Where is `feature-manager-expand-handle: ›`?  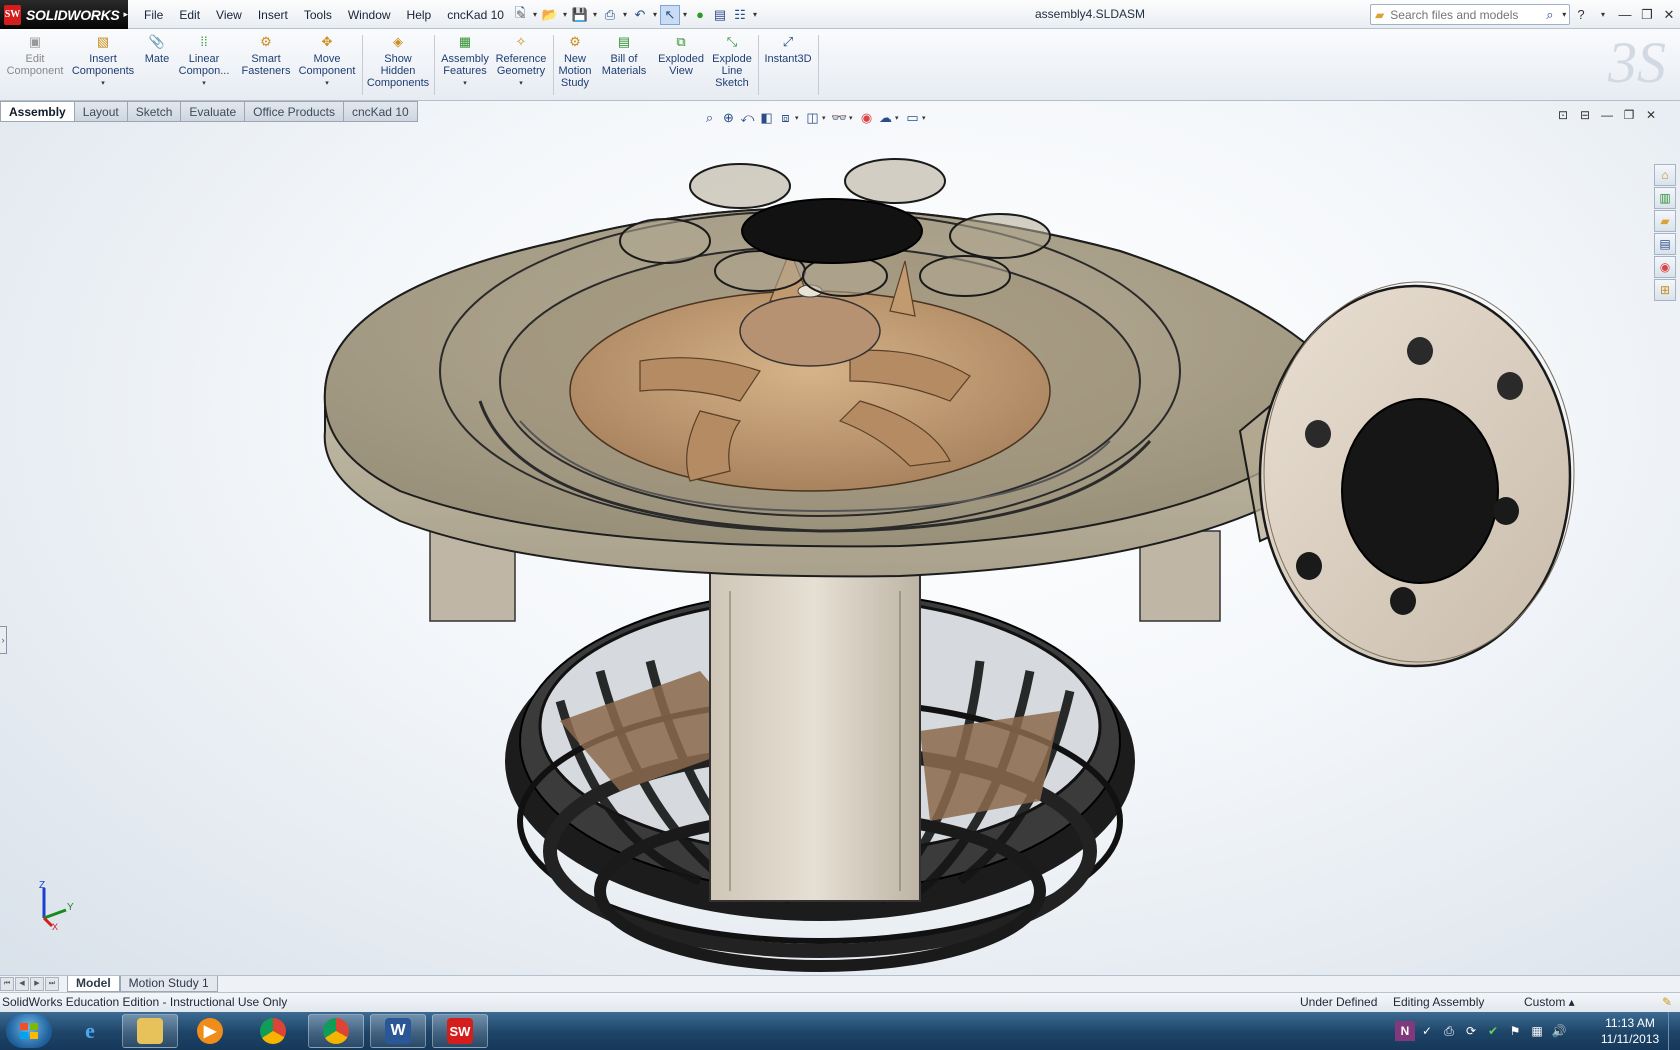 feature-manager-expand-handle: › is located at coordinates (3, 640).